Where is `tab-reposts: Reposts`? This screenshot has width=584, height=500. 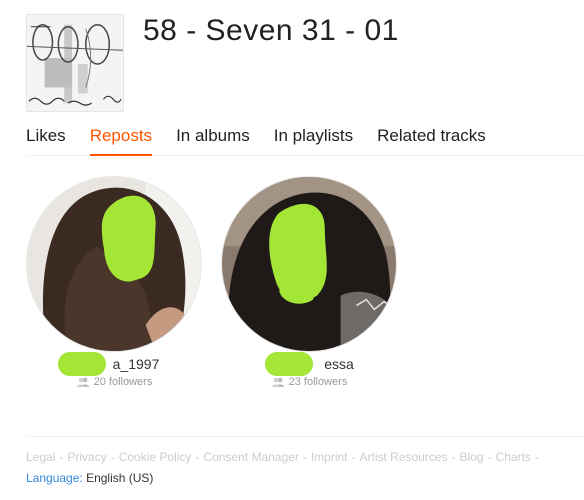 tab-reposts: Reposts is located at coordinates (121, 141).